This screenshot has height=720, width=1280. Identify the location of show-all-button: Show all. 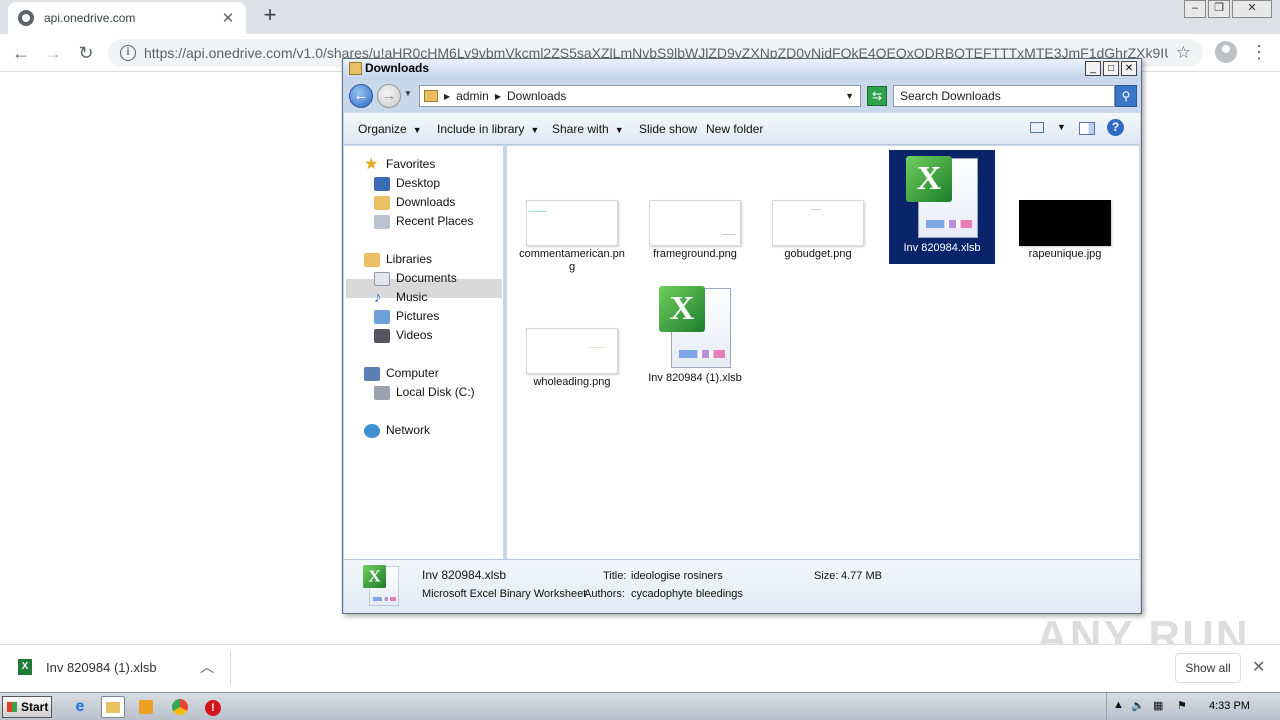
(1208, 668).